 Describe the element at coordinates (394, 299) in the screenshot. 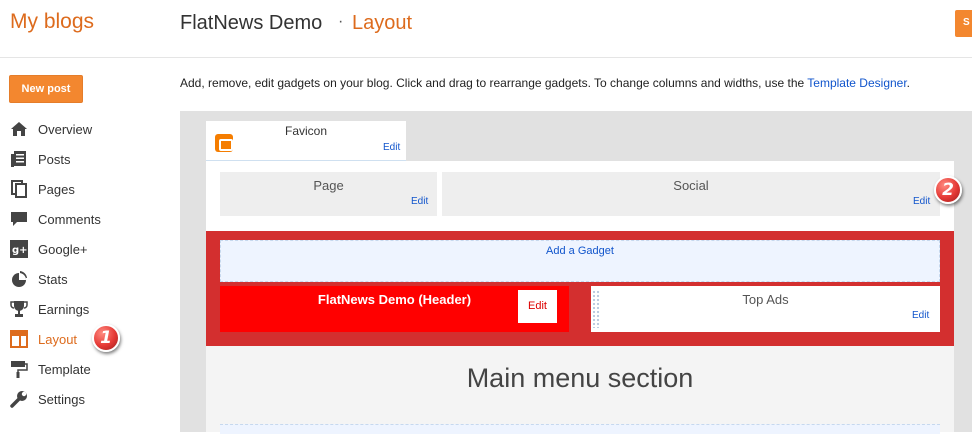

I see `header-gadget-title: FlatNews Demo (Header)` at that location.